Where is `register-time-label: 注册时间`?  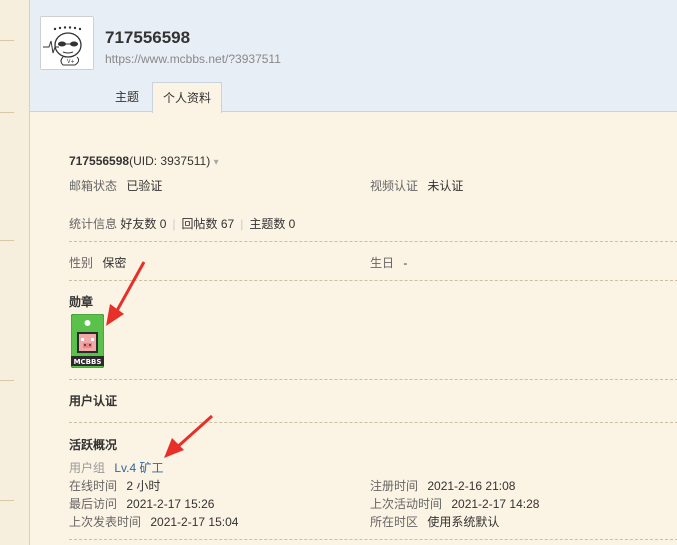
register-time-label: 注册时间 is located at coordinates (394, 486).